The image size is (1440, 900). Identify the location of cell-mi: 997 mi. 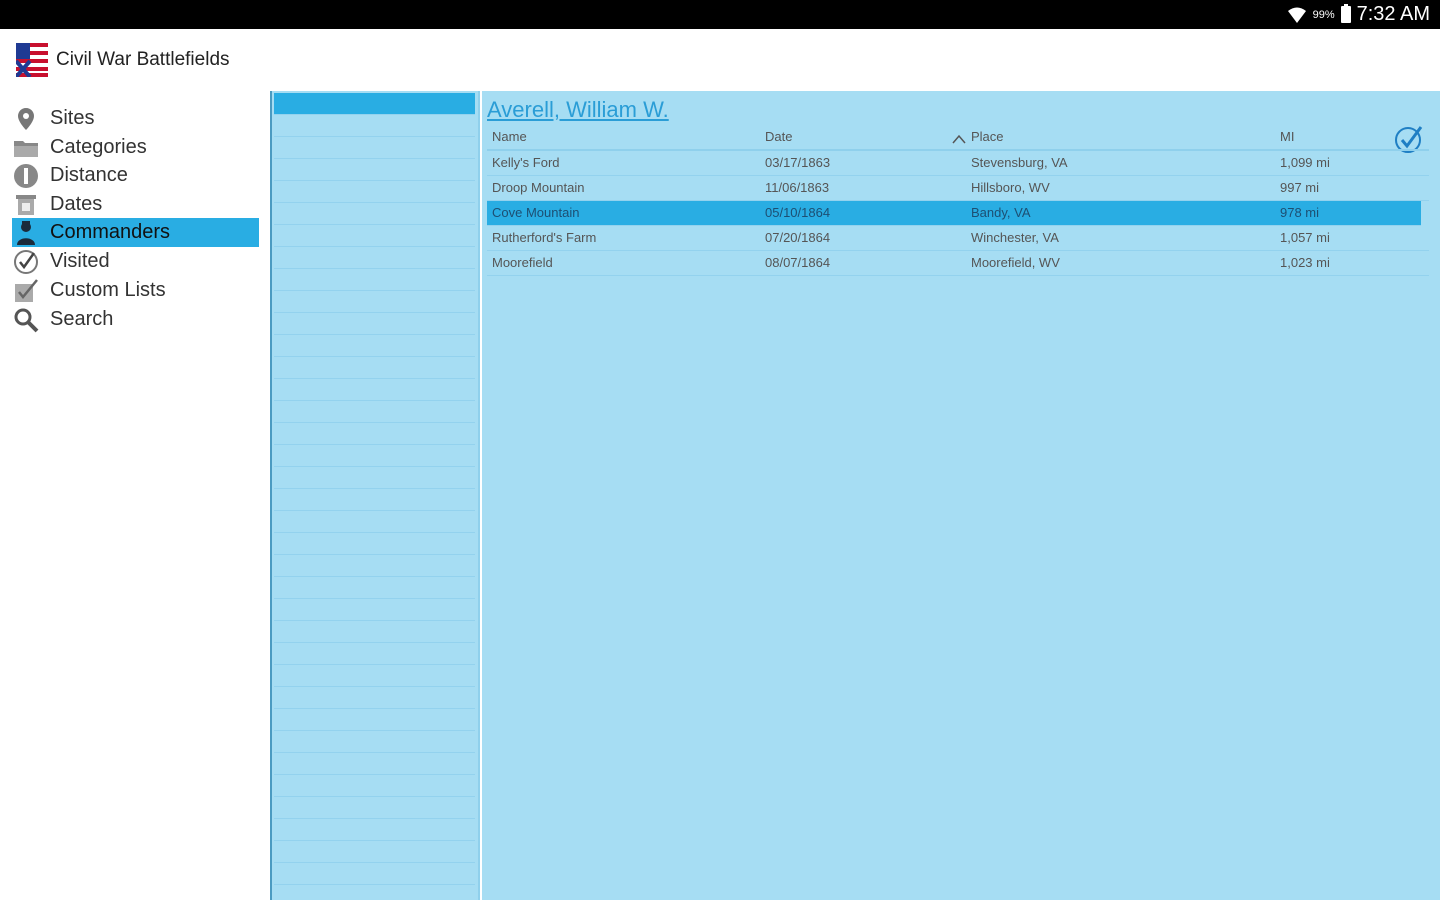
(1300, 187).